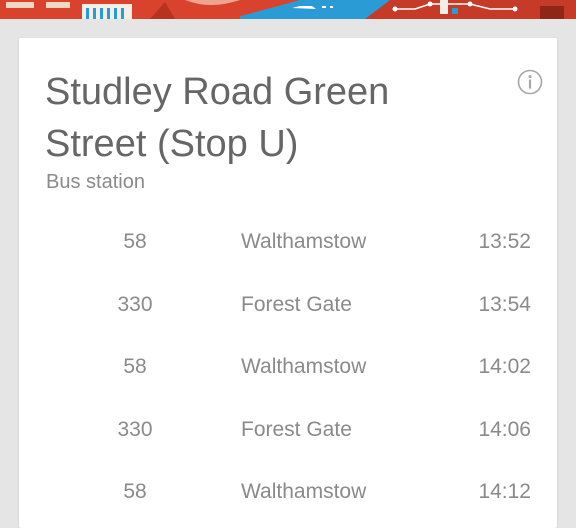 This screenshot has width=576, height=528. I want to click on departure-row: 330 Forest Gate 13:54, so click(288, 305).